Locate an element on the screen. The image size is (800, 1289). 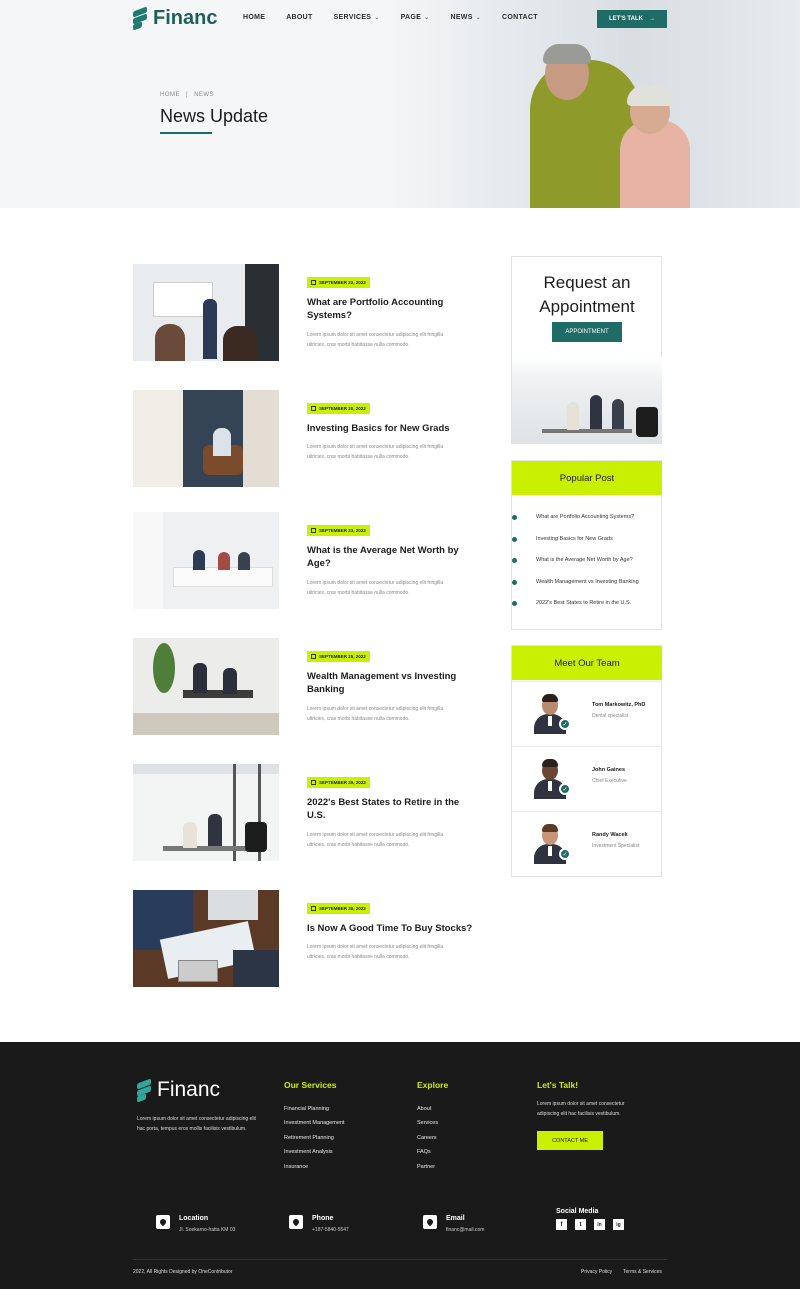
team-member: ✓ John Gaines Chief Executive is located at coordinates (587, 778).